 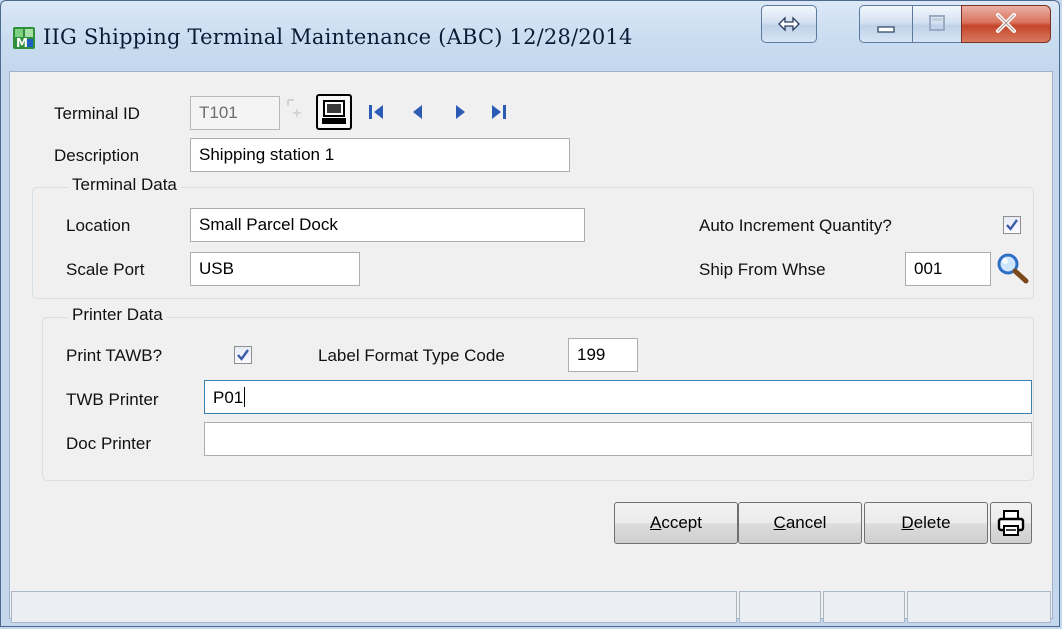 I want to click on terminal-data-title: Terminal Data, so click(x=124, y=185).